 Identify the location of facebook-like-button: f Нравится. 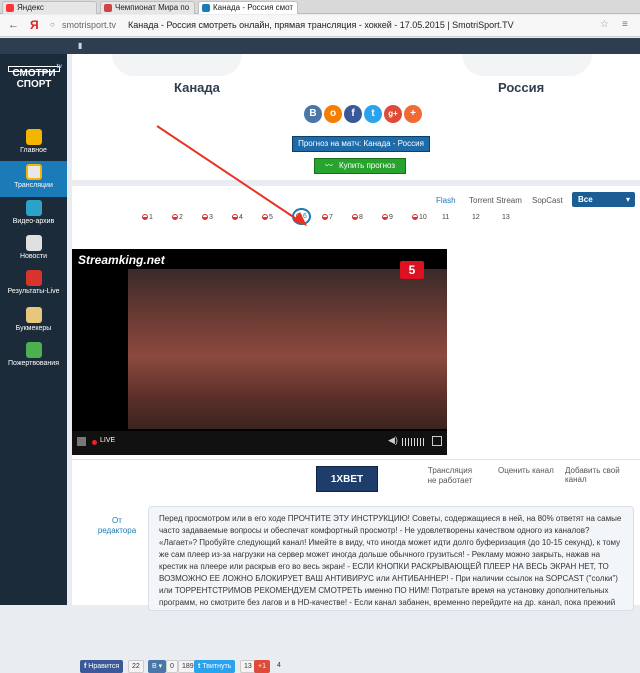
(102, 666).